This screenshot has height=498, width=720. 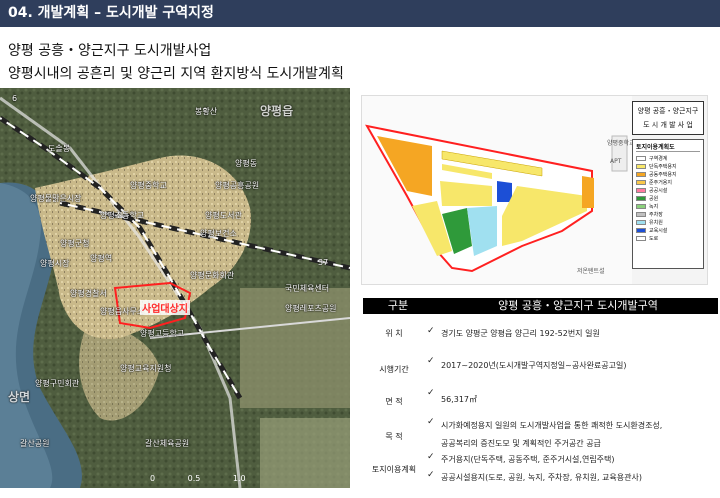 What do you see at coordinates (668, 147) in the screenshot?
I see `legend-title: 토지이용계획도` at bounding box center [668, 147].